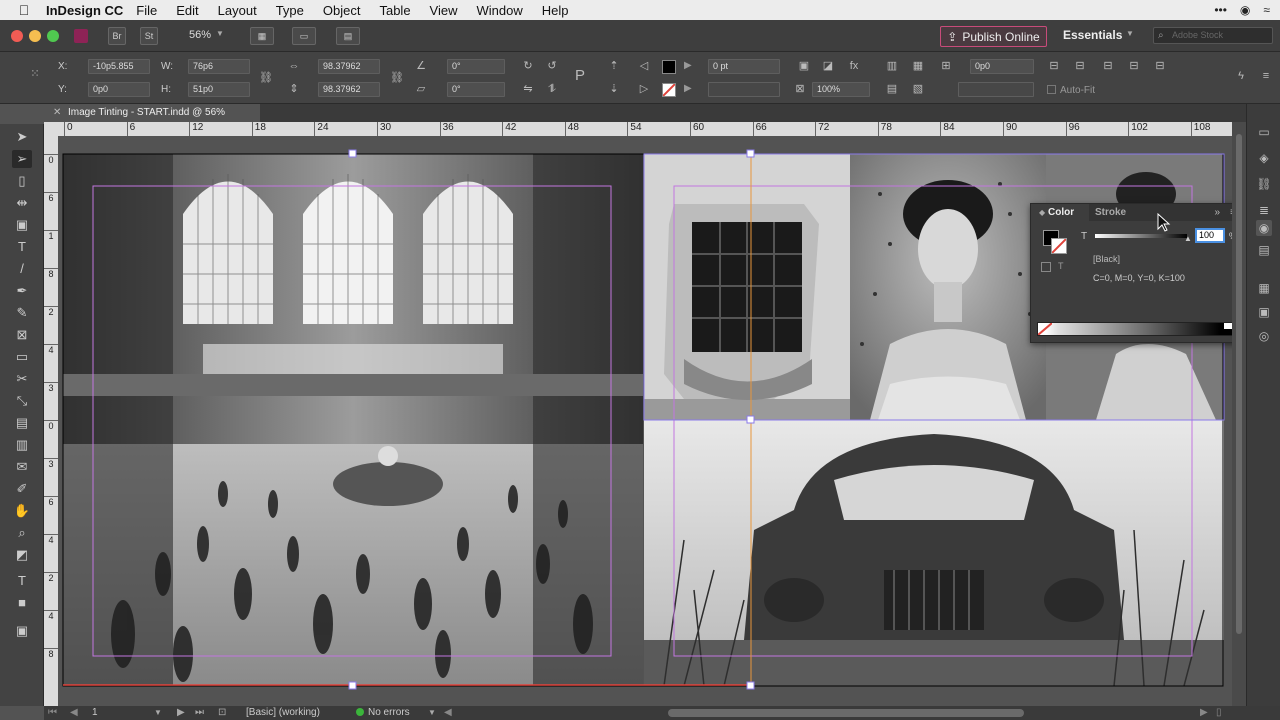 The width and height of the screenshot is (1280, 720). I want to click on fx-icon: fx, so click(854, 66).